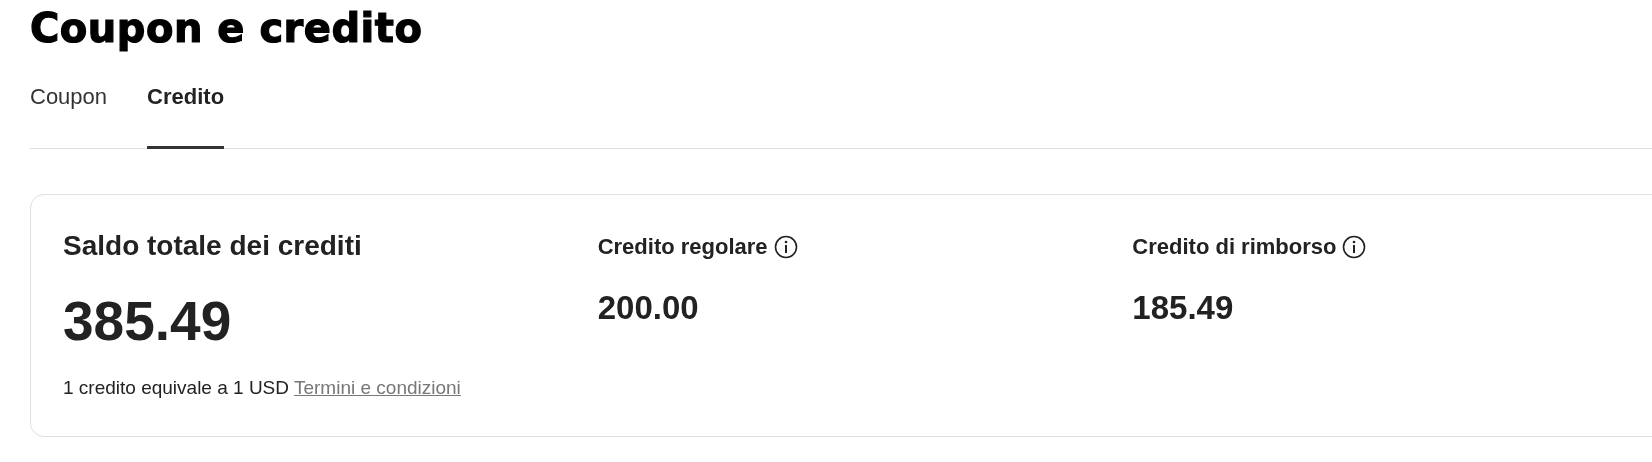 The image size is (1652, 462). What do you see at coordinates (1183, 308) in the screenshot?
I see `credit-amount: 185.49` at bounding box center [1183, 308].